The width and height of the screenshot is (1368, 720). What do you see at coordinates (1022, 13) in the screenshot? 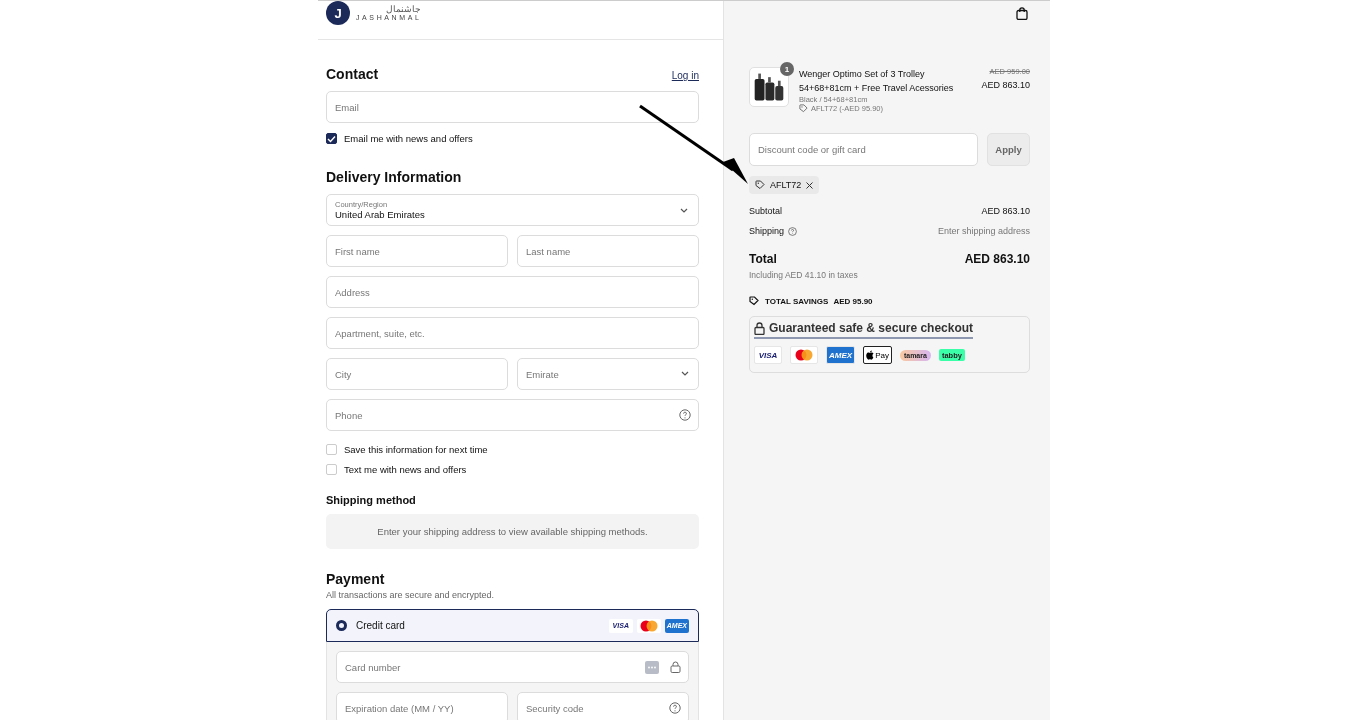
I see `shopping-bag-icon` at bounding box center [1022, 13].